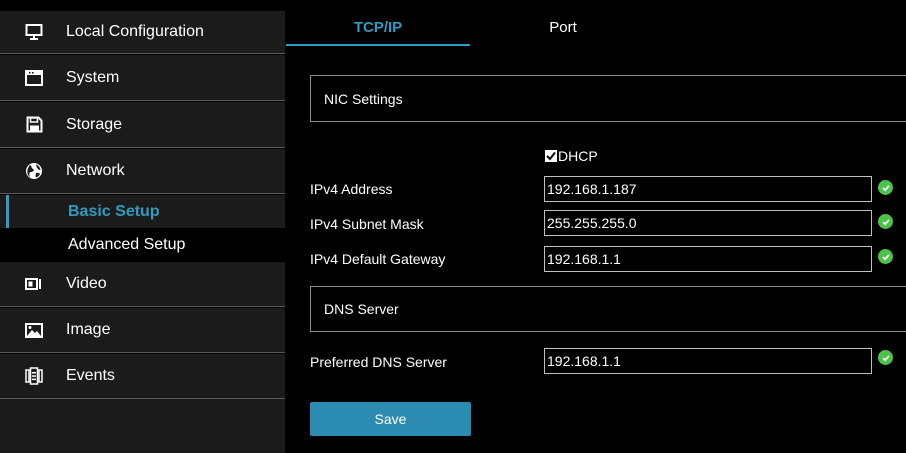 The image size is (906, 453). Describe the element at coordinates (608, 98) in the screenshot. I see `nic-settings-section: NIC Settings` at that location.